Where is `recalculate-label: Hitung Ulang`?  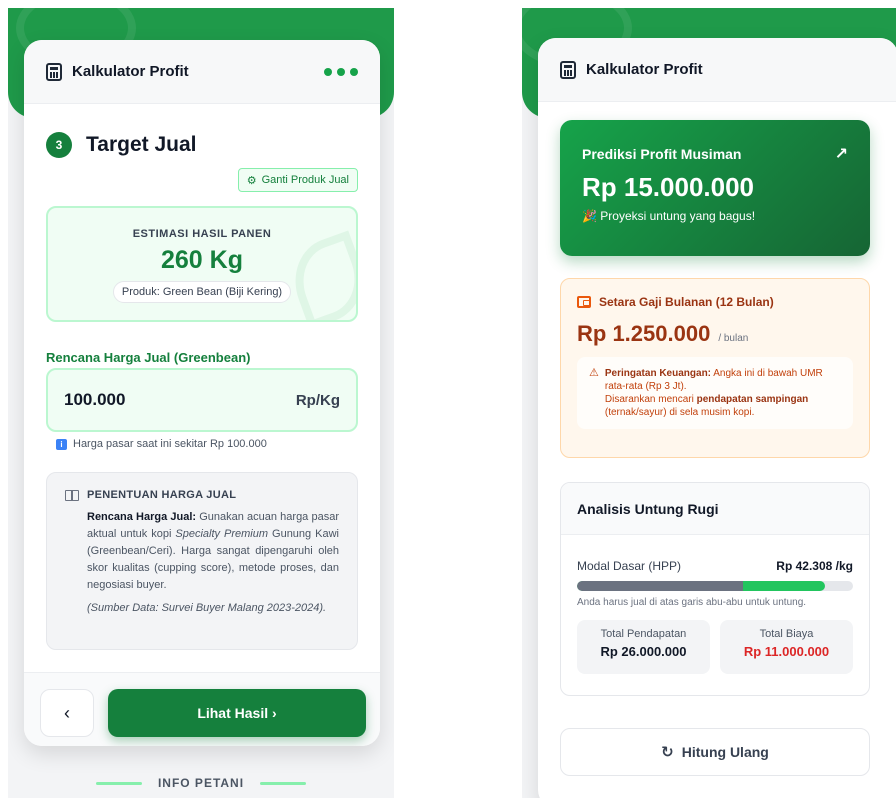
recalculate-label: Hitung Ulang is located at coordinates (725, 752).